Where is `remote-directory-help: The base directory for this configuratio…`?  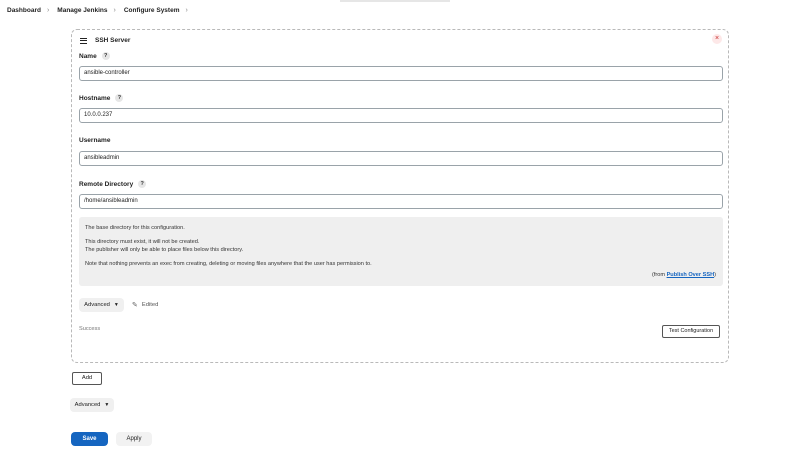
remote-directory-help: The base directory for this configuratio… is located at coordinates (401, 251).